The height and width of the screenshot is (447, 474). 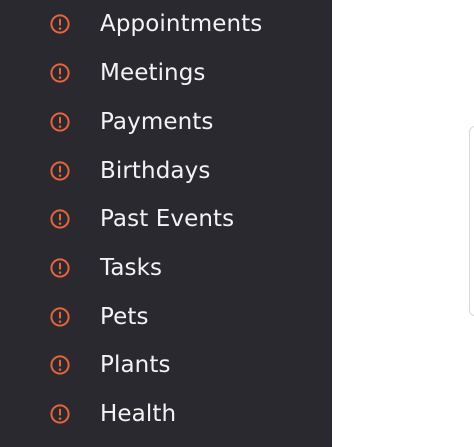 What do you see at coordinates (157, 122) in the screenshot?
I see `sidebar-item-label: Payments` at bounding box center [157, 122].